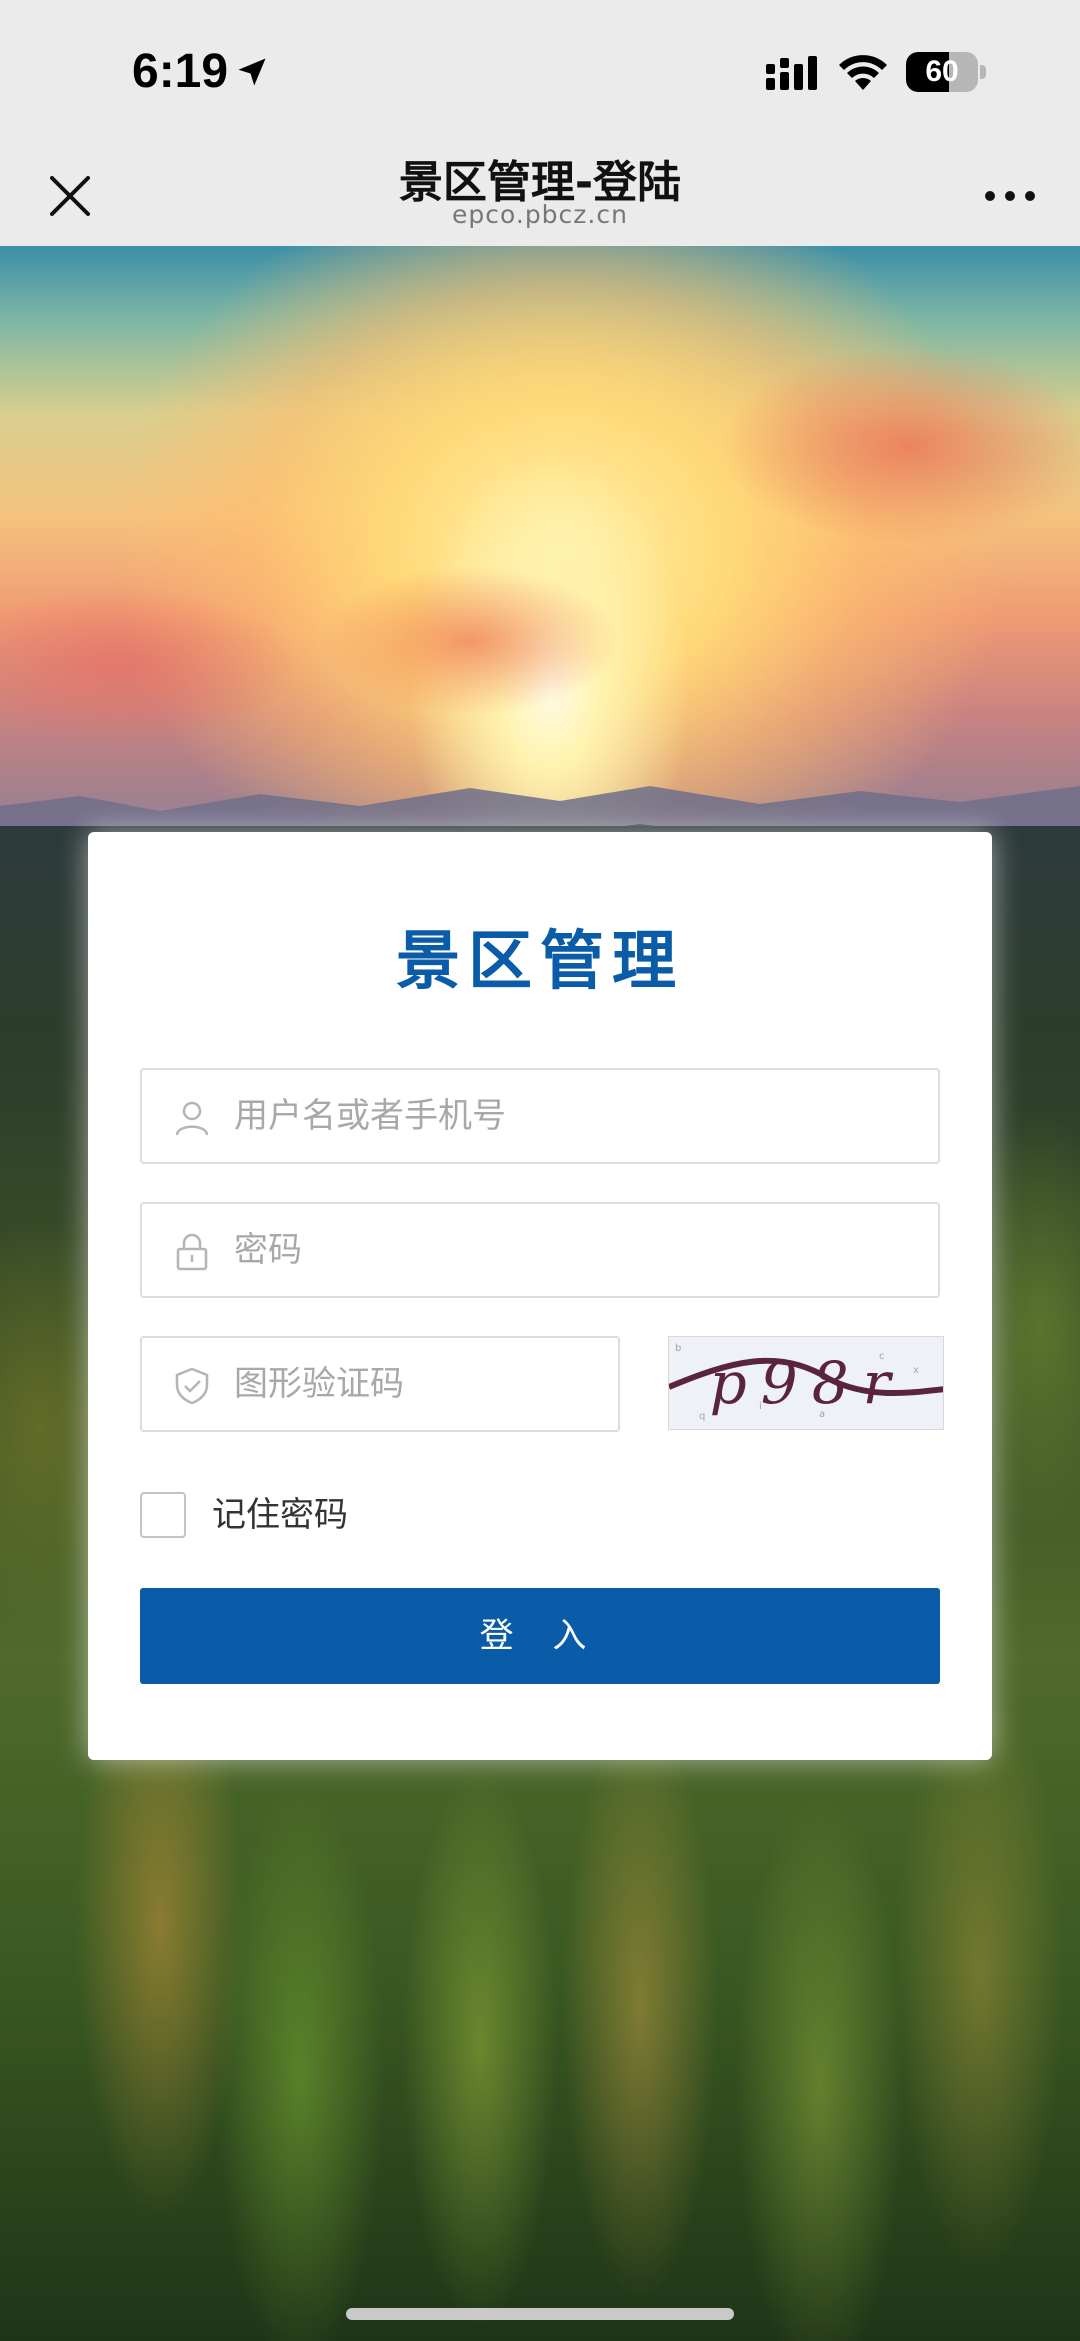  I want to click on status-time: 6:19, so click(180, 71).